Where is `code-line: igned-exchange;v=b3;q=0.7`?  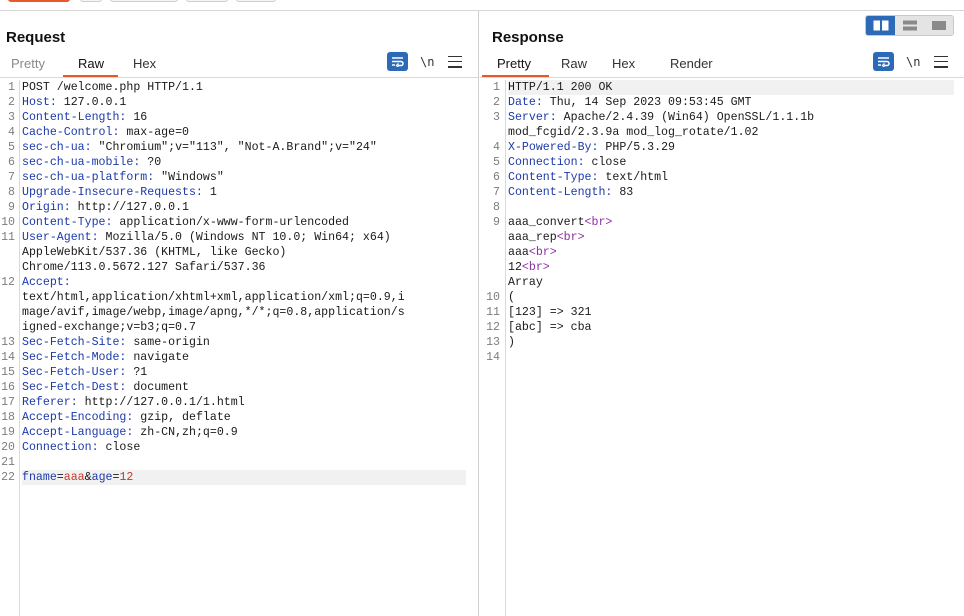
code-line: igned-exchange;v=b3;q=0.7 is located at coordinates (239, 327).